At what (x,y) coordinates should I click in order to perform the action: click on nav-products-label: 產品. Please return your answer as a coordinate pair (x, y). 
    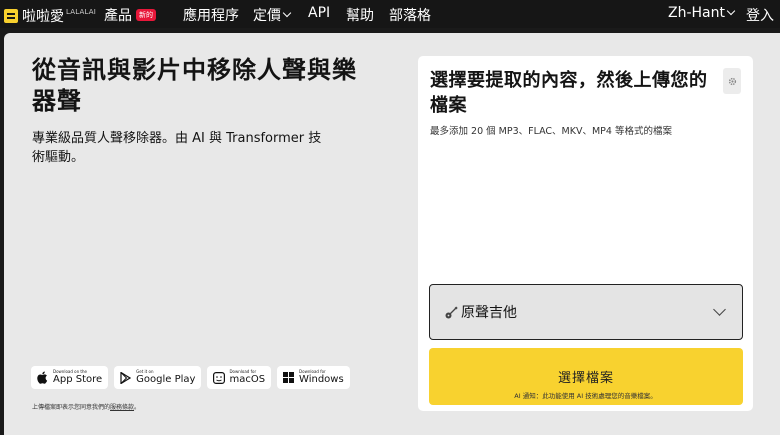
    Looking at the image, I should click on (118, 16).